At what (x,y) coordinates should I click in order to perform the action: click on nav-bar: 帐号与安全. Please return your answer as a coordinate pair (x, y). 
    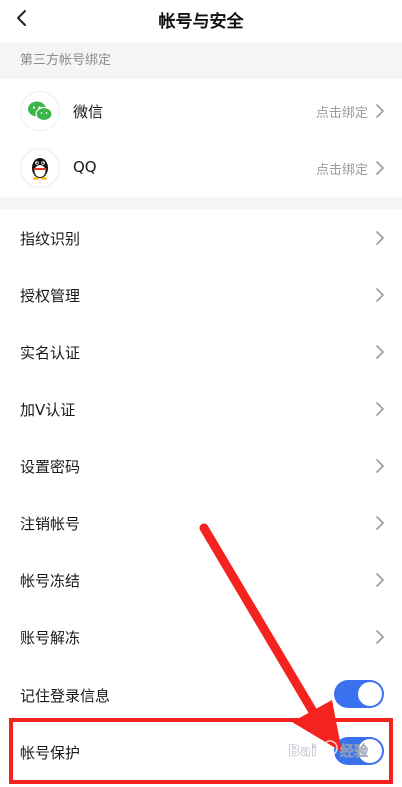
    Looking at the image, I should click on (201, 18).